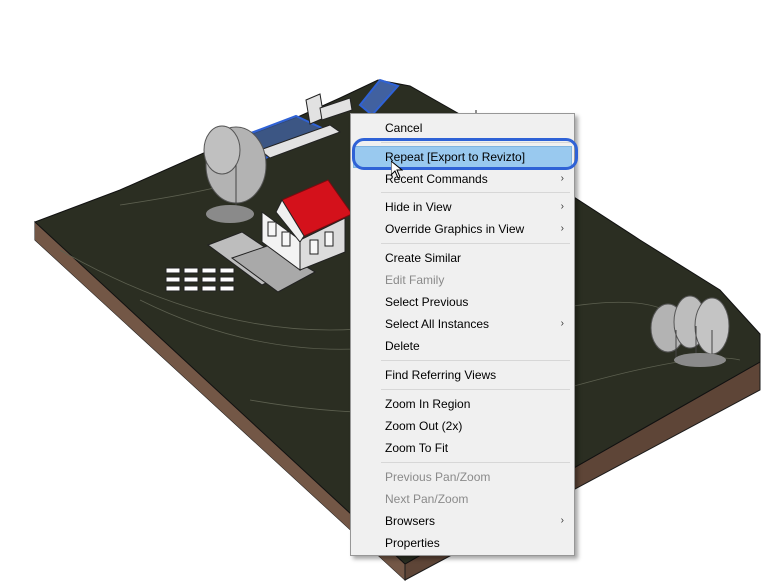  I want to click on menu-item-label: Hide in View, so click(418, 207).